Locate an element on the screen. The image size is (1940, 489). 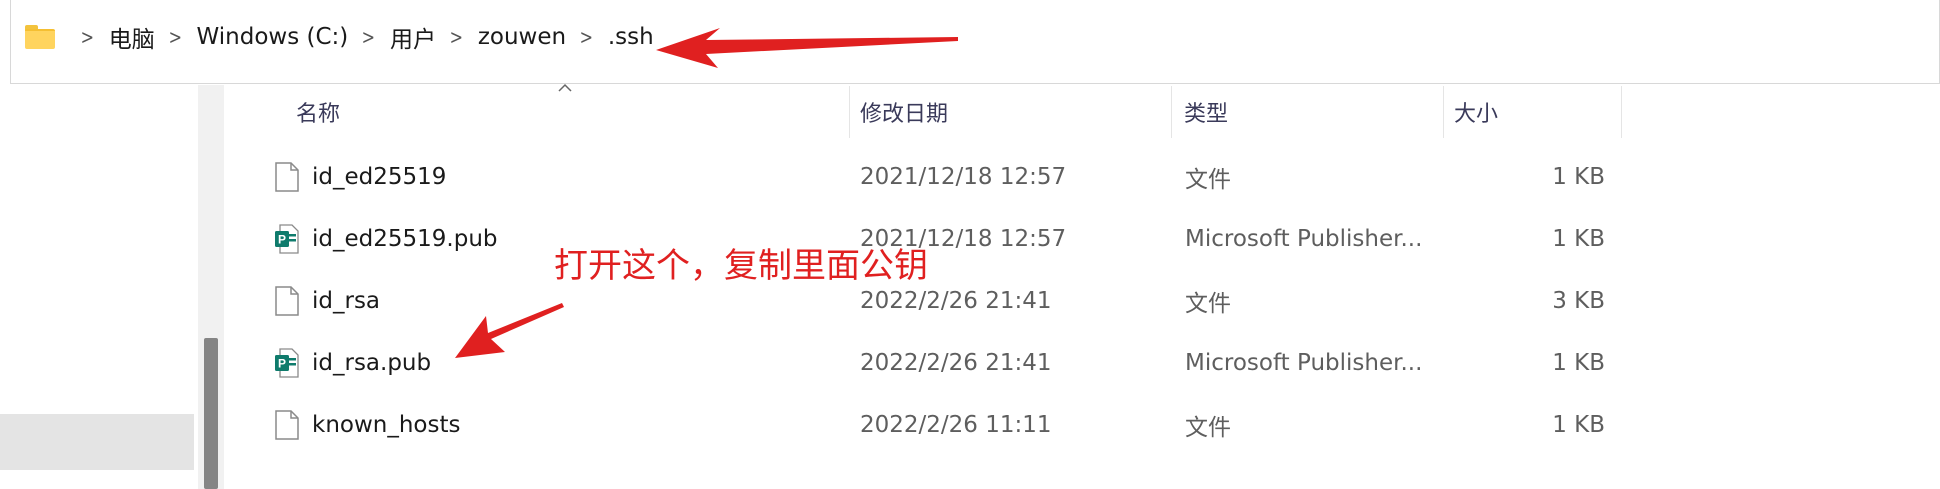
annotation-text: 打开这个，复制里面公钥 is located at coordinates (741, 266).